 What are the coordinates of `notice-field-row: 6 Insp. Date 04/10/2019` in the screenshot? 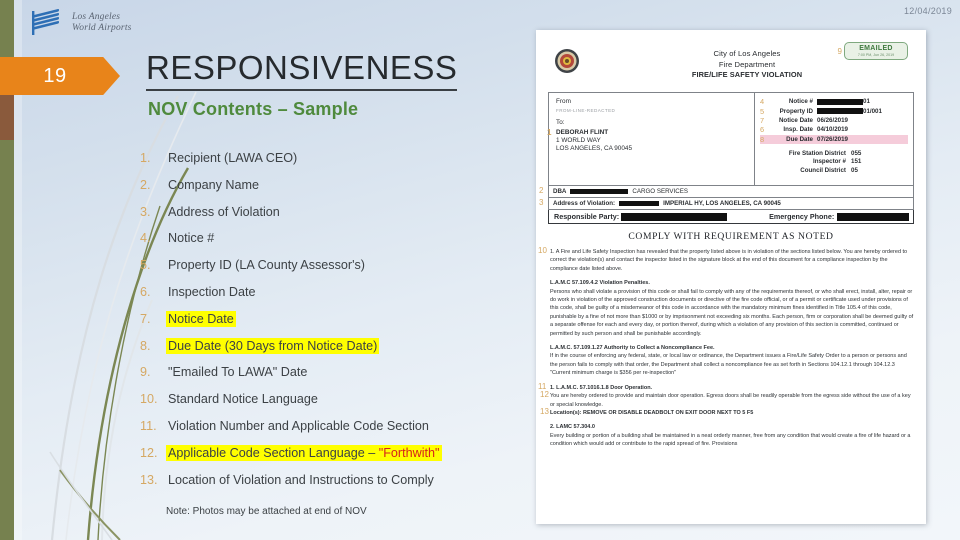 It's located at (834, 129).